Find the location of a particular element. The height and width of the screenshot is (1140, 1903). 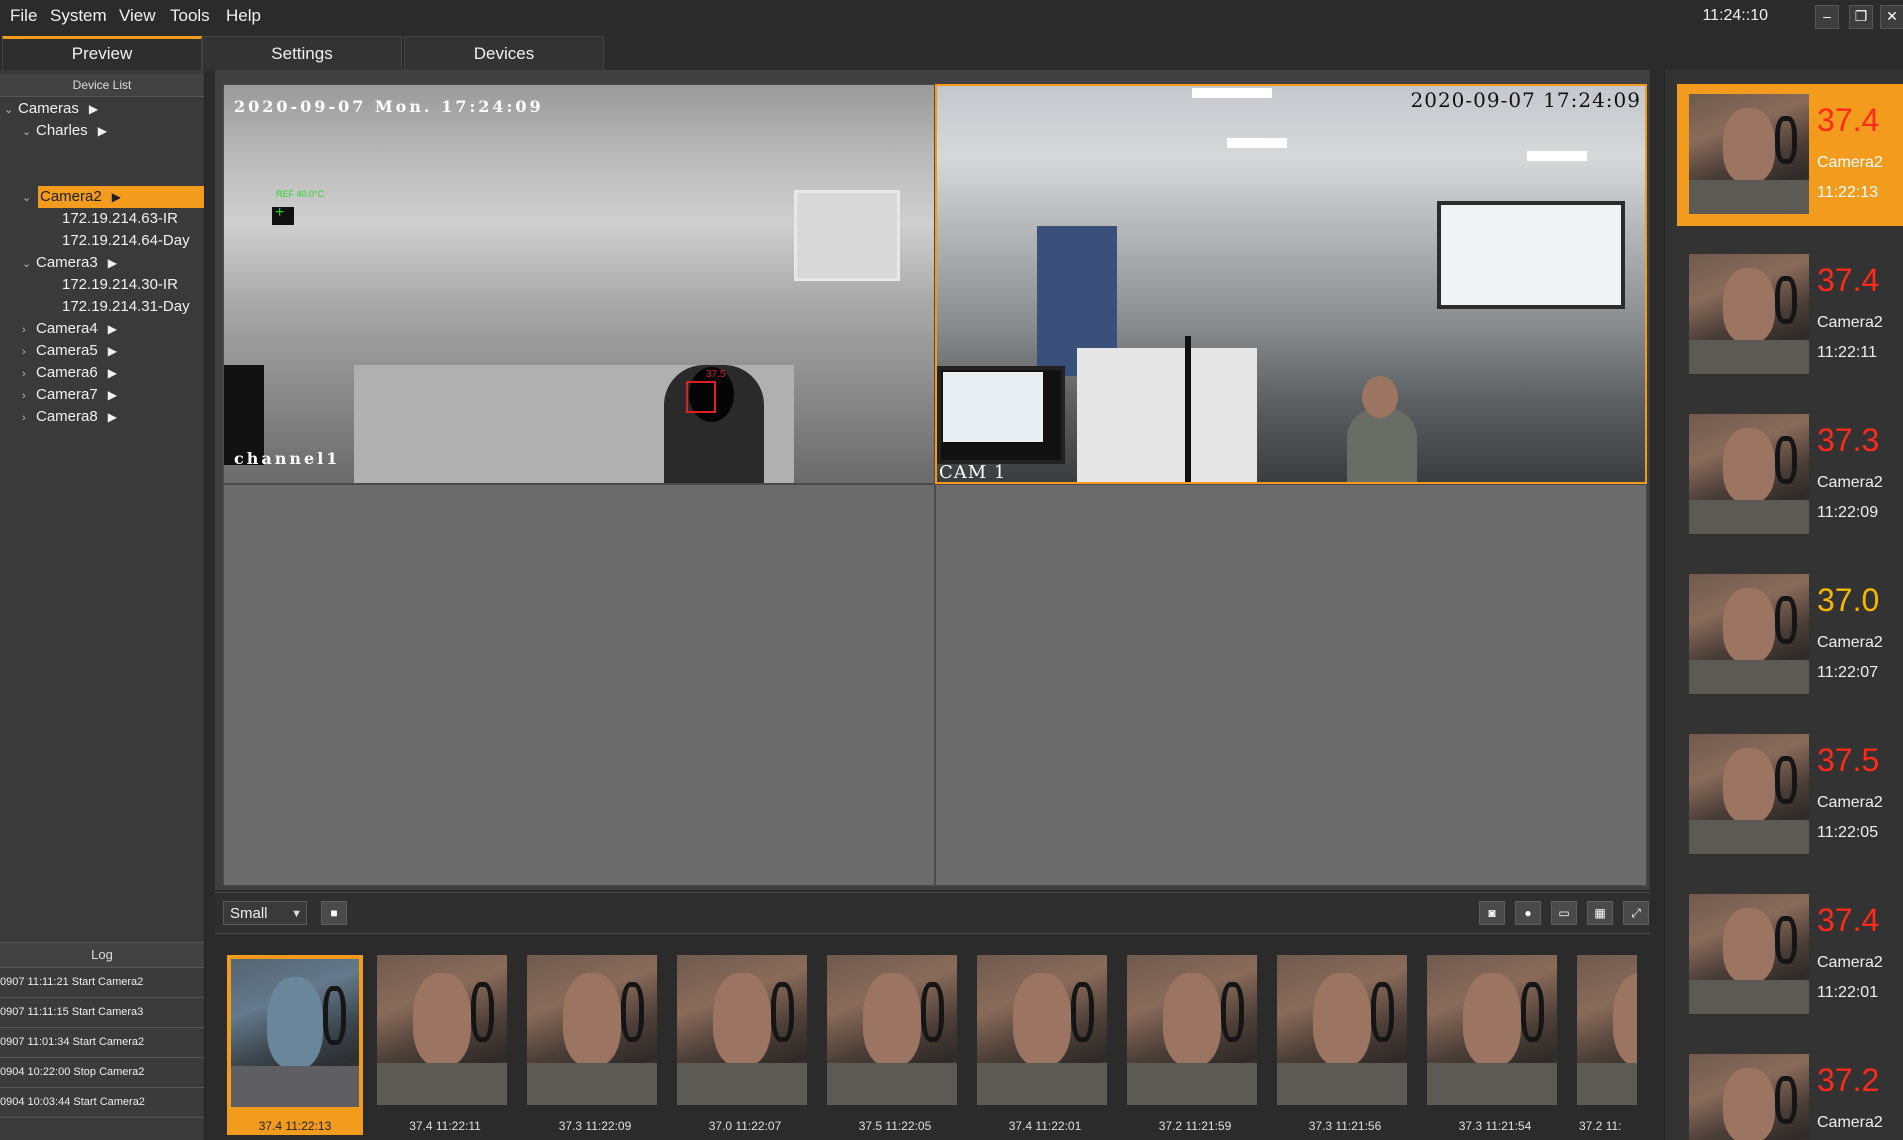

alert-time: 11:22:01 is located at coordinates (1848, 992).